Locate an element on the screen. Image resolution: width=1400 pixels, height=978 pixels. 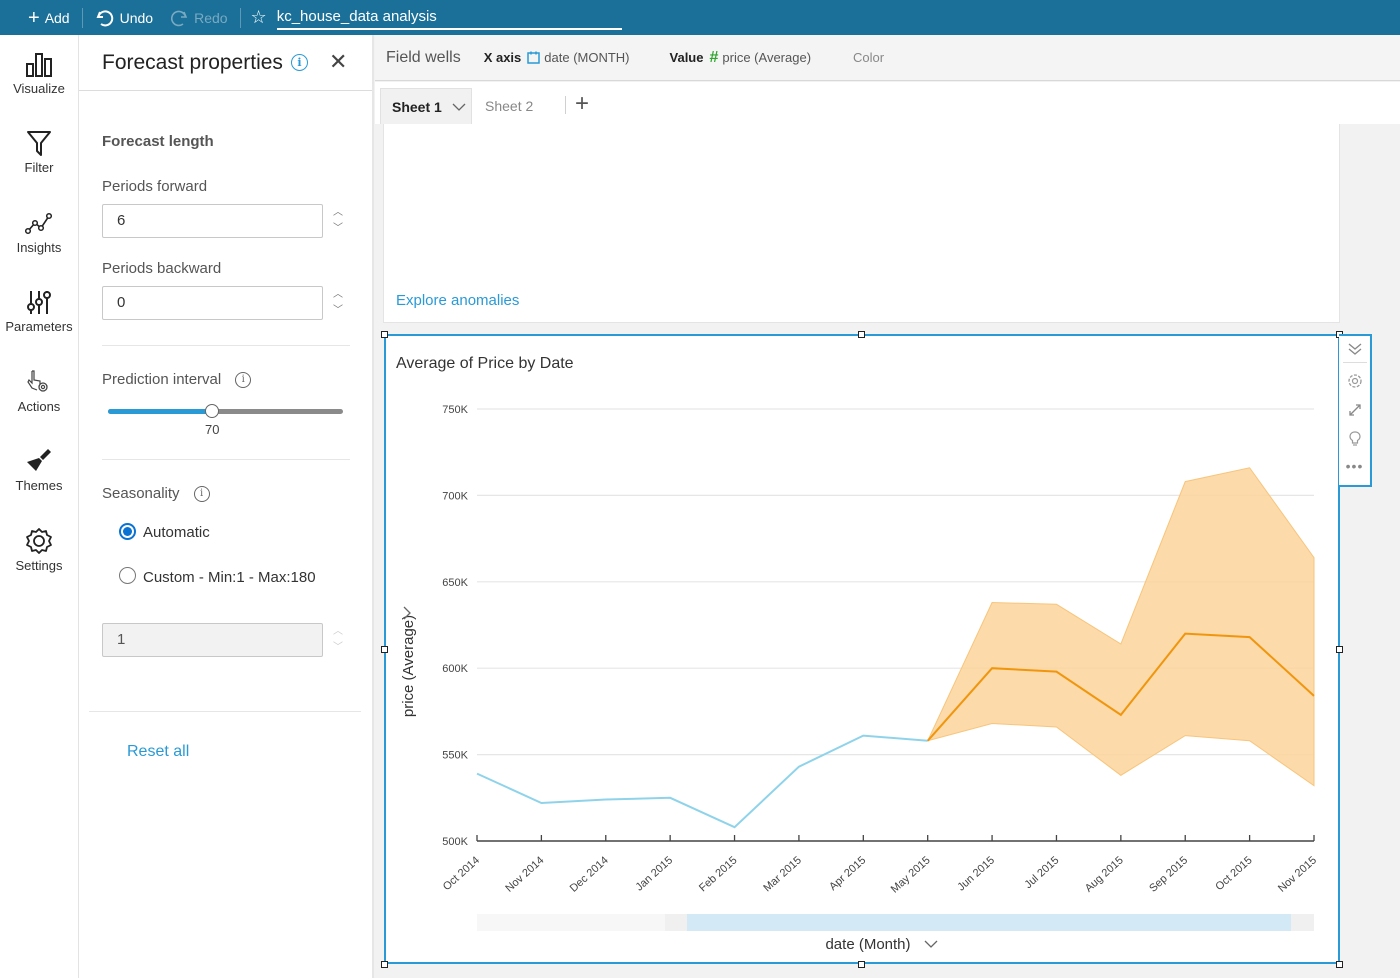
y-axis-title: price (Average) is located at coordinates (408, 666).